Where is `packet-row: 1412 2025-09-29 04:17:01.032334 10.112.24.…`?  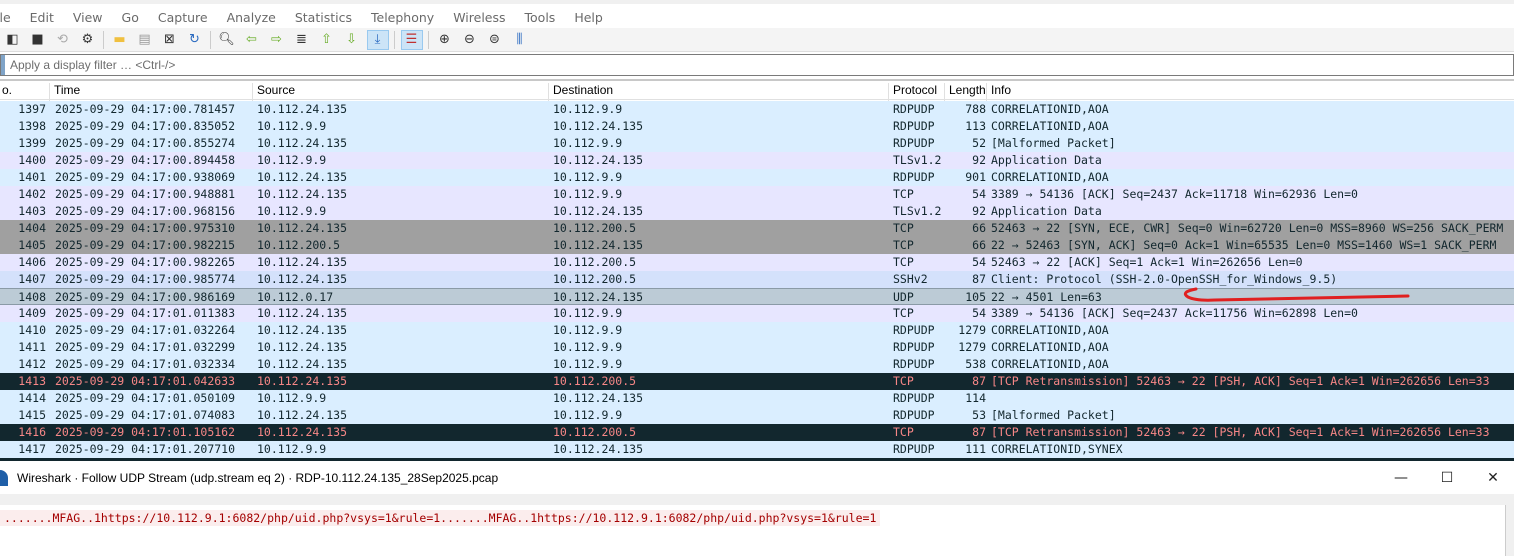
packet-row: 1412 2025-09-29 04:17:01.032334 10.112.24.… is located at coordinates (757, 364).